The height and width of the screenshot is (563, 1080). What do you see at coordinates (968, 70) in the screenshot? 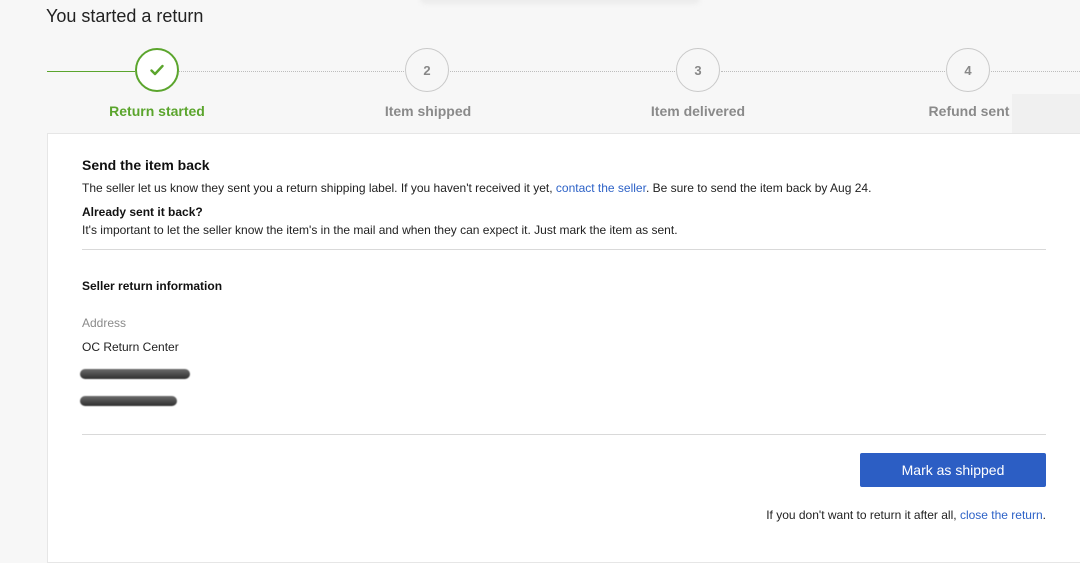
I see `step-4-circle: 4` at bounding box center [968, 70].